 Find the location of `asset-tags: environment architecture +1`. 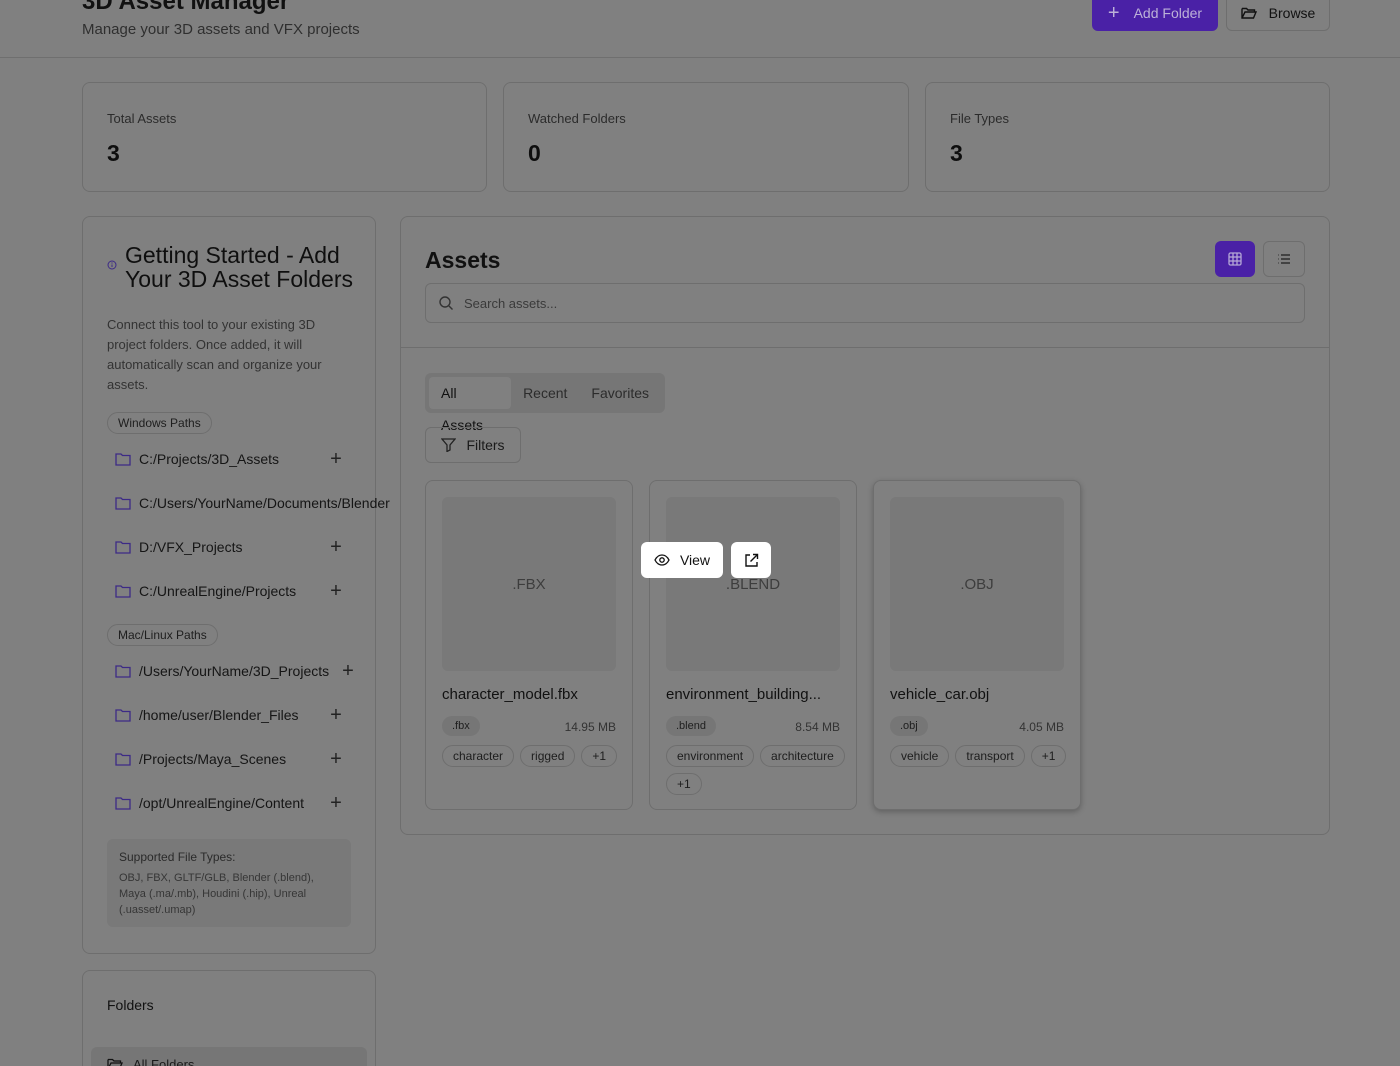

asset-tags: environment architecture +1 is located at coordinates (756, 770).